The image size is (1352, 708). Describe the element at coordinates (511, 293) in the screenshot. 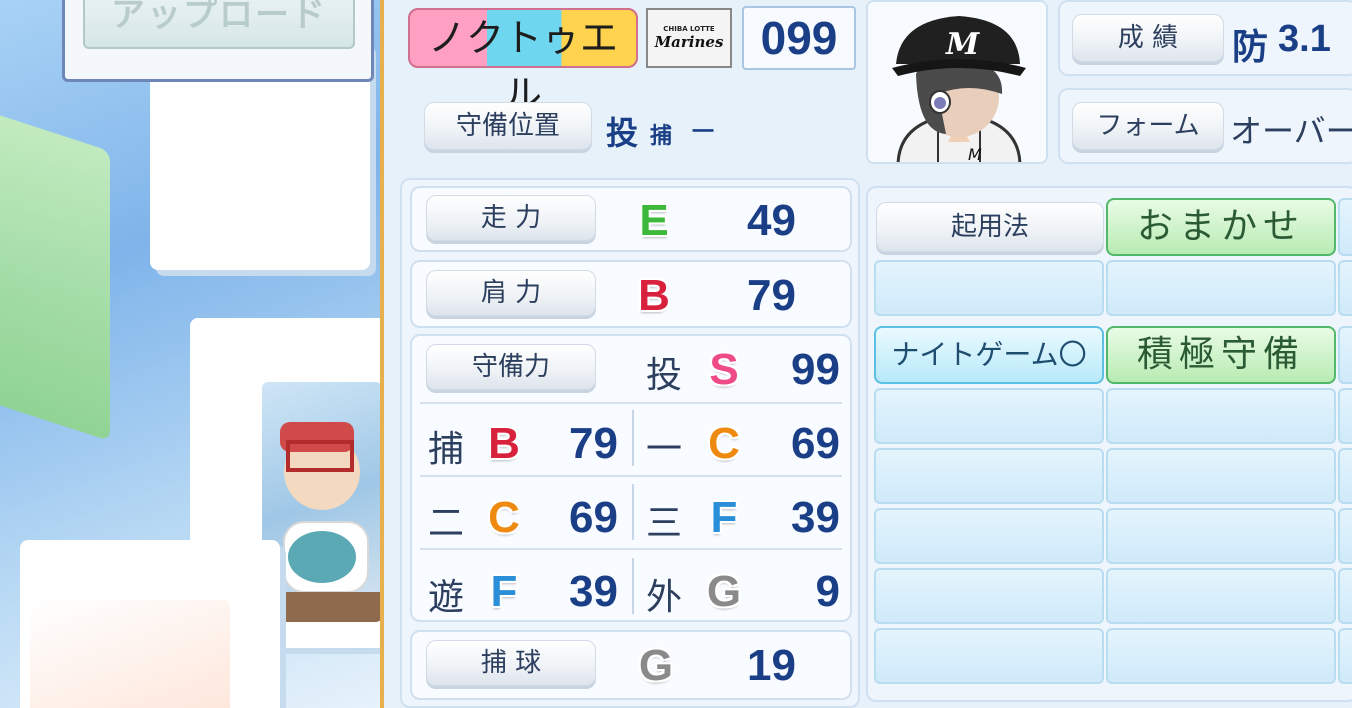

I see `arm-label: 肩 力` at that location.